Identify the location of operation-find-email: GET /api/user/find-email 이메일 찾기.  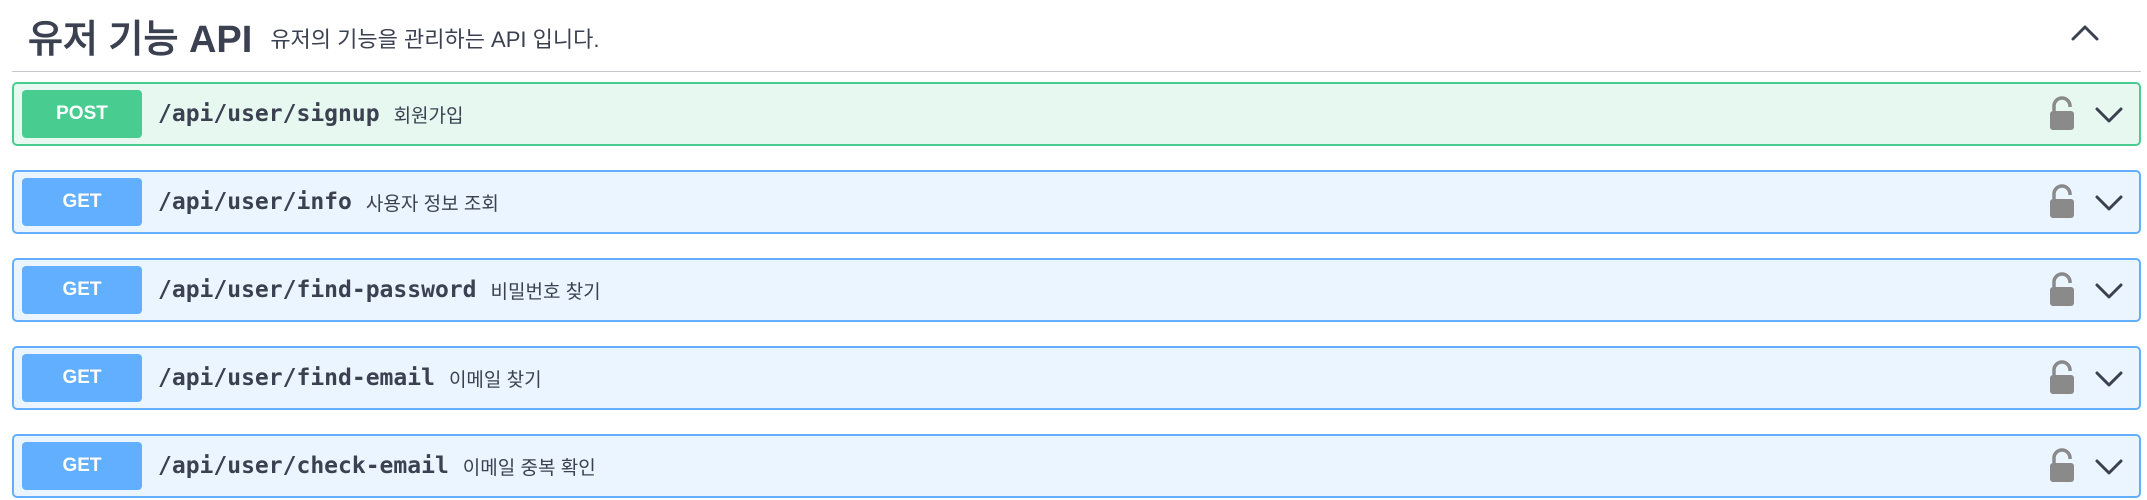
(1076, 378).